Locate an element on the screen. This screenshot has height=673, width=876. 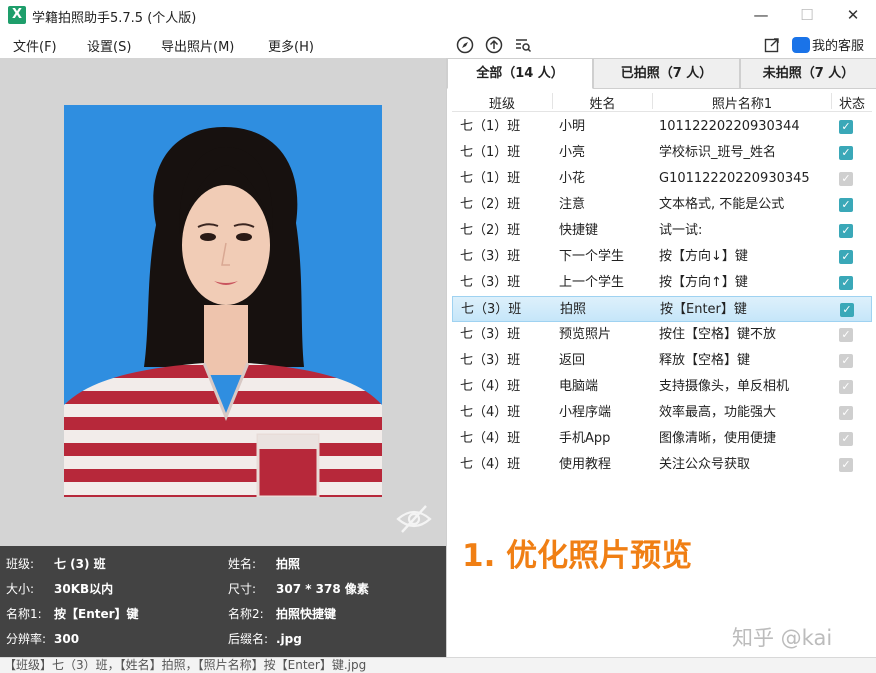
cell-photo-name: 效率最高，功能强大 is located at coordinates (718, 412).